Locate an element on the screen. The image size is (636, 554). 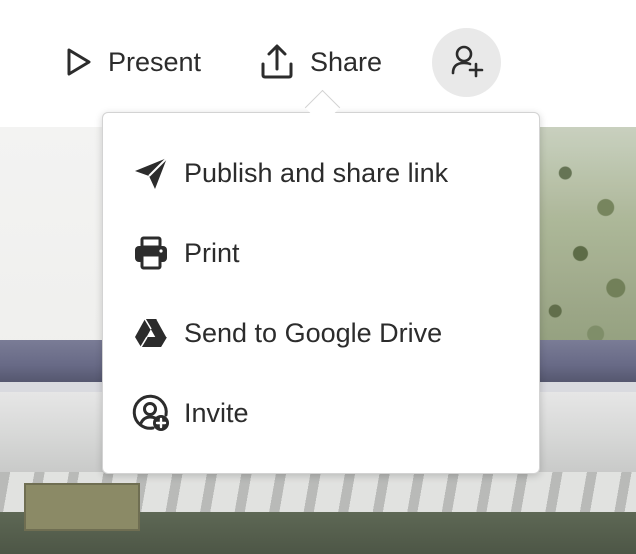
menu-item-label: Invite is located at coordinates (216, 412).